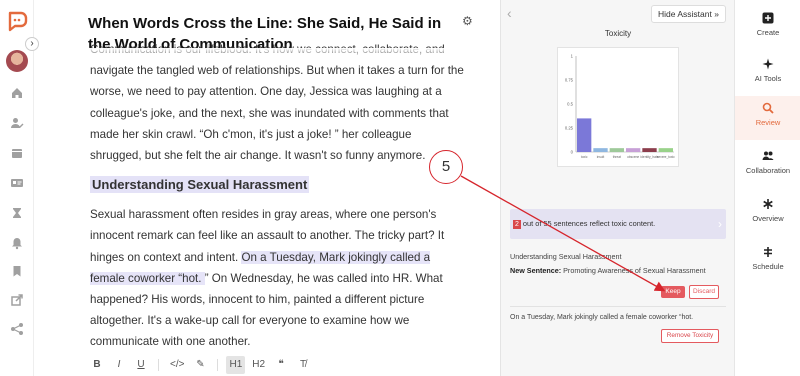 This screenshot has width=800, height=376. I want to click on chevron-right-icon: ›, so click(720, 224).